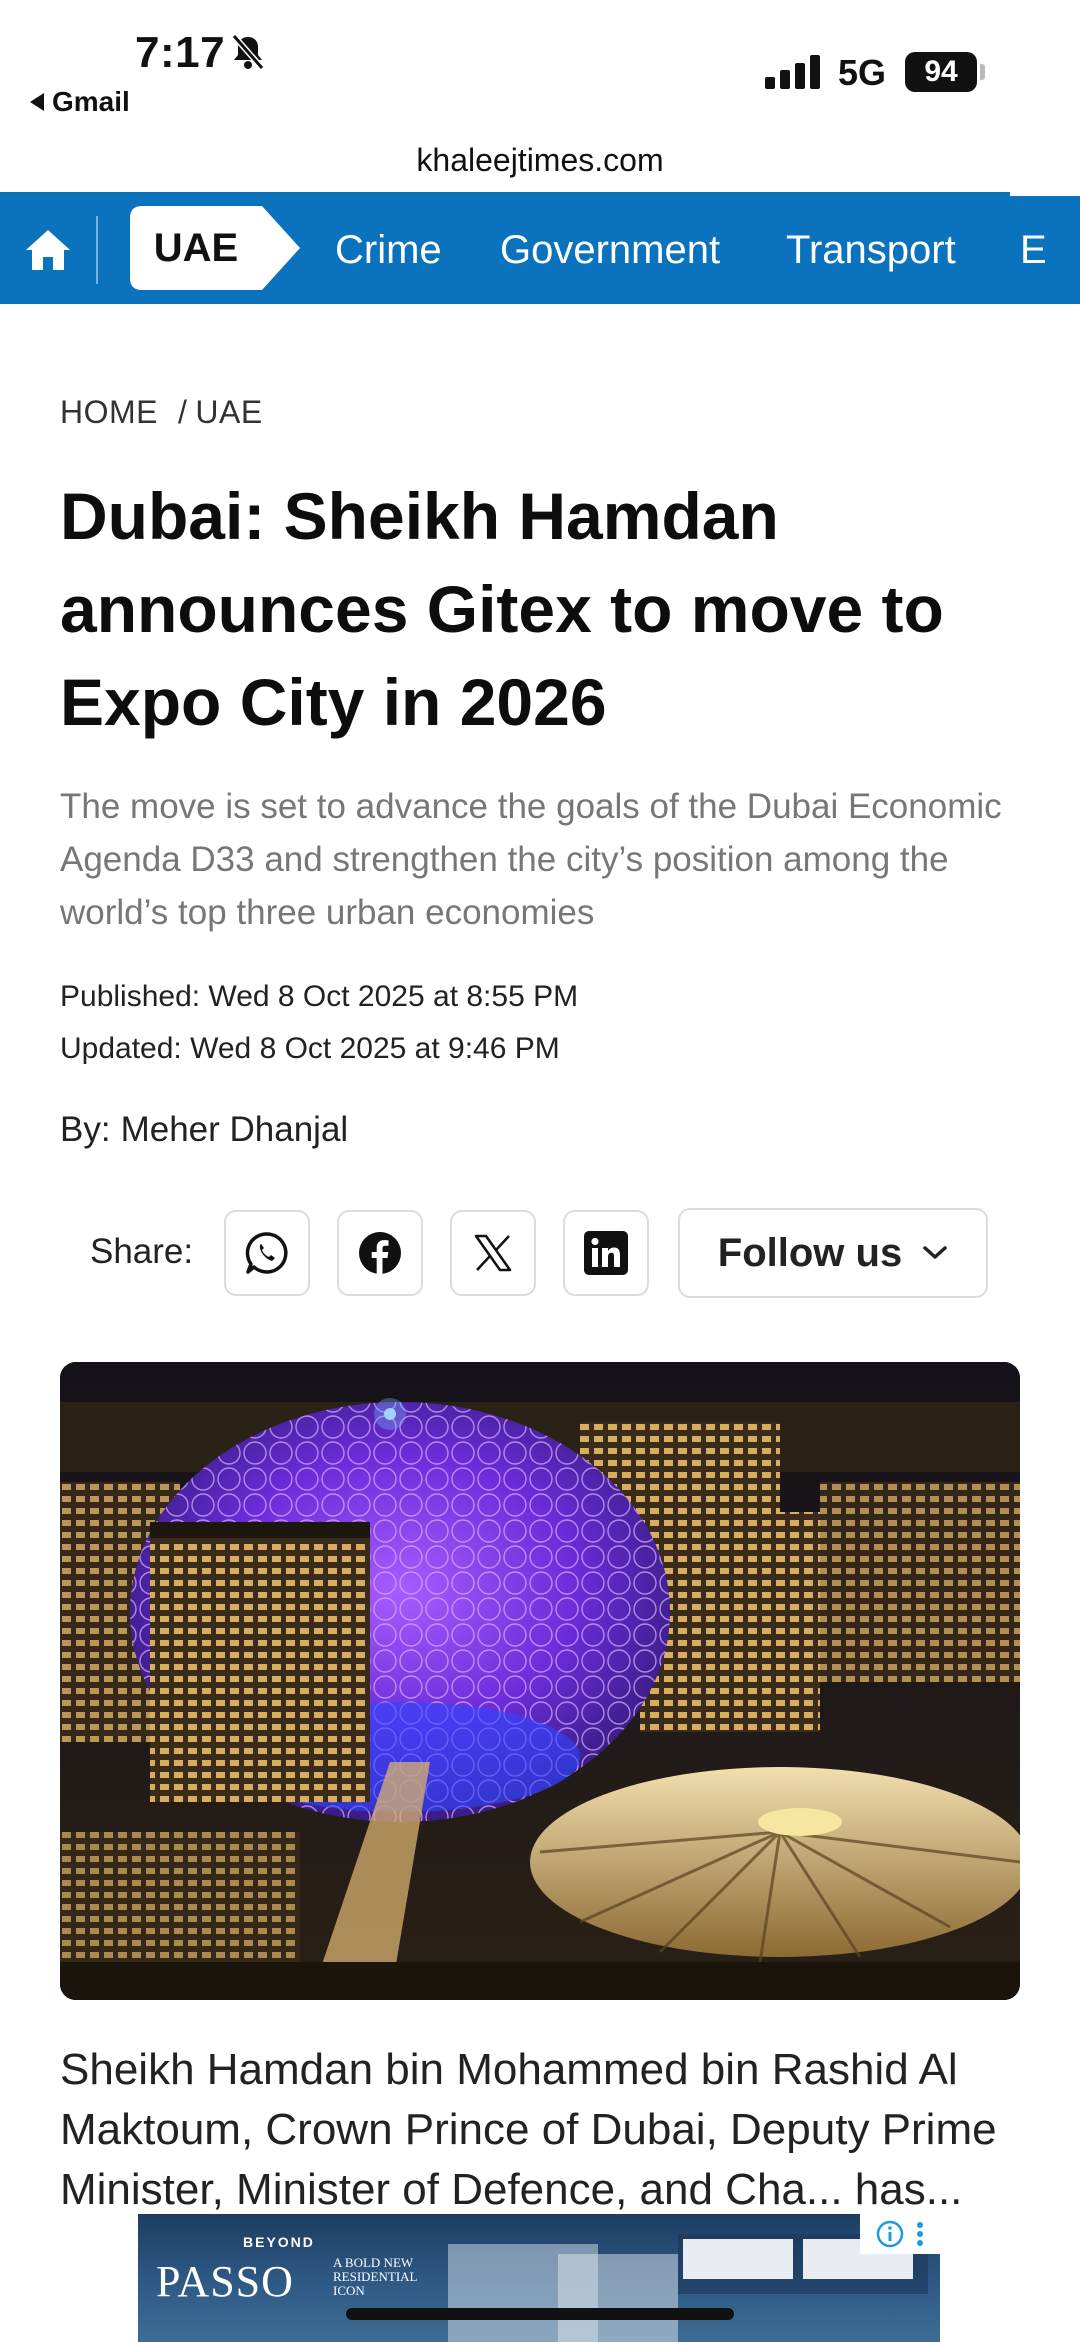 This screenshot has width=1080, height=2342. What do you see at coordinates (388, 250) in the screenshot?
I see `nav-item-crime: Crime` at bounding box center [388, 250].